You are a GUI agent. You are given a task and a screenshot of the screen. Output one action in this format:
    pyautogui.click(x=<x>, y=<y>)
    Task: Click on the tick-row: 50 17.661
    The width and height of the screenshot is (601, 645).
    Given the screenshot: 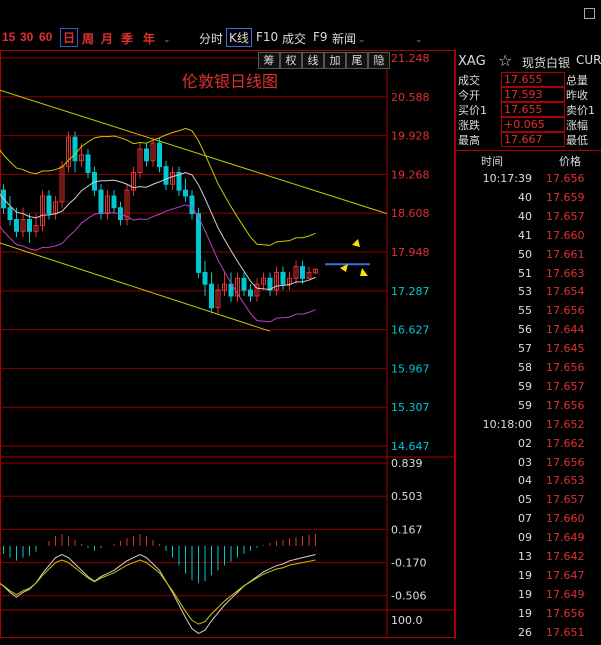 What is the action you would take?
    pyautogui.click(x=528, y=257)
    